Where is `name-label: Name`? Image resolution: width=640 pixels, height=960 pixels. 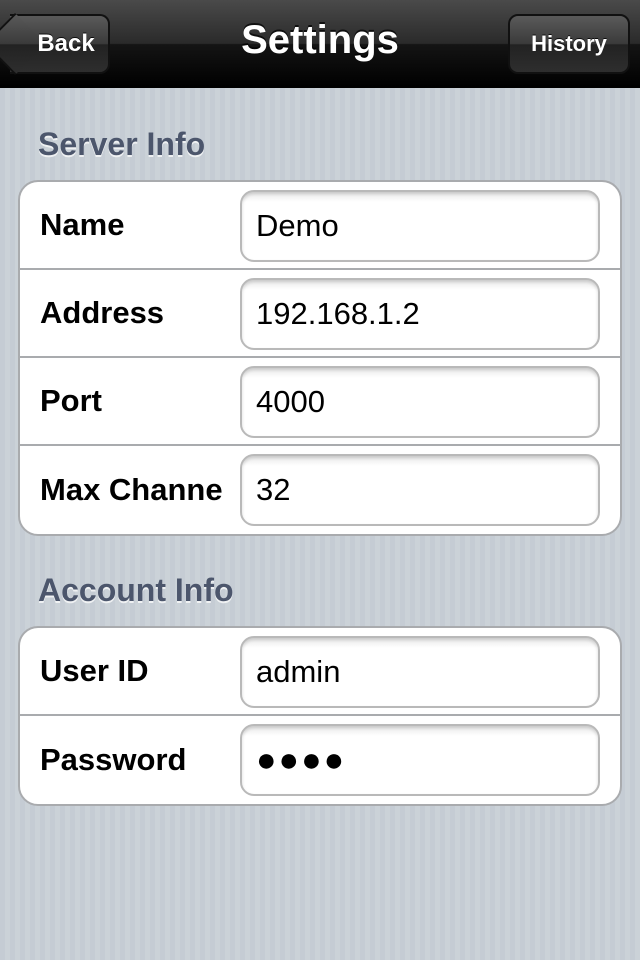
name-label: Name is located at coordinates (82, 224).